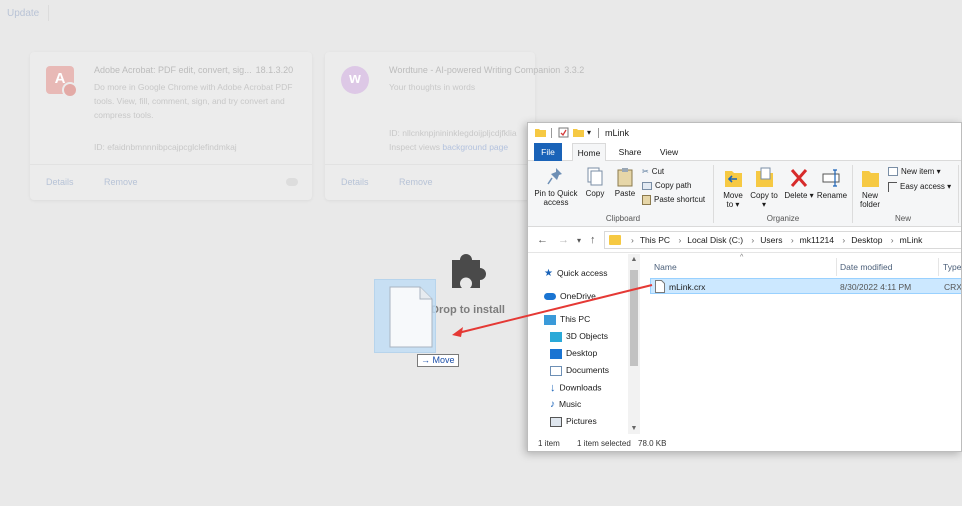 Image resolution: width=962 pixels, height=506 pixels. Describe the element at coordinates (469, 271) in the screenshot. I see `puzzle-piece-icon` at that location.